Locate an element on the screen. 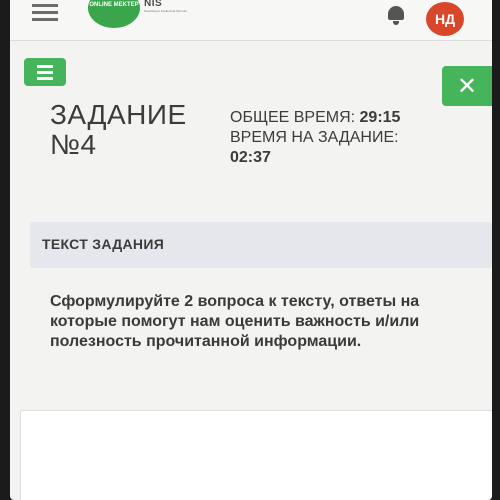  total-time-label: ОБЩЕЕ ВРЕМЯ: is located at coordinates (293, 117).